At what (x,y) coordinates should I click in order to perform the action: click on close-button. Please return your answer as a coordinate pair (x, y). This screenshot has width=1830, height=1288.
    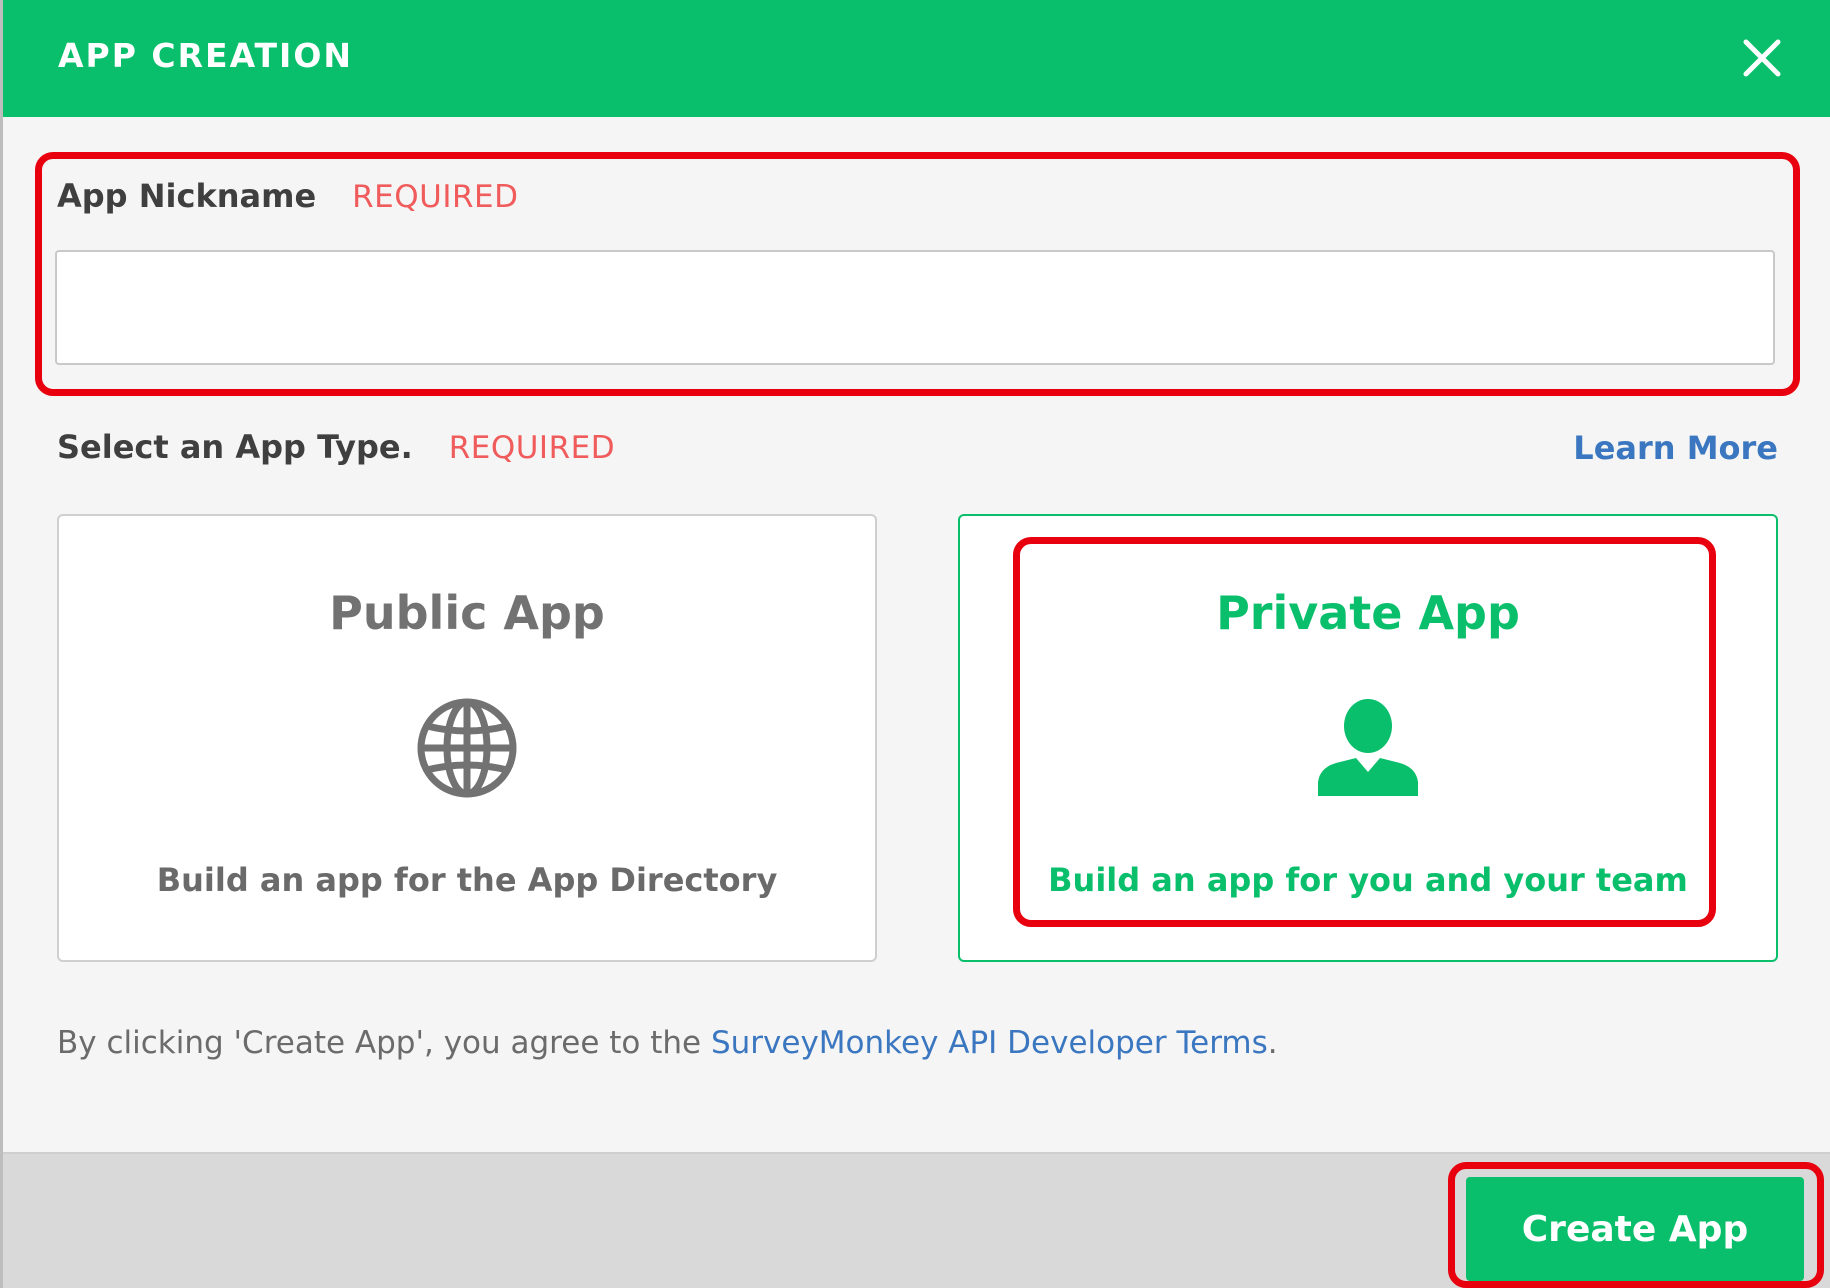
    Looking at the image, I should click on (1762, 58).